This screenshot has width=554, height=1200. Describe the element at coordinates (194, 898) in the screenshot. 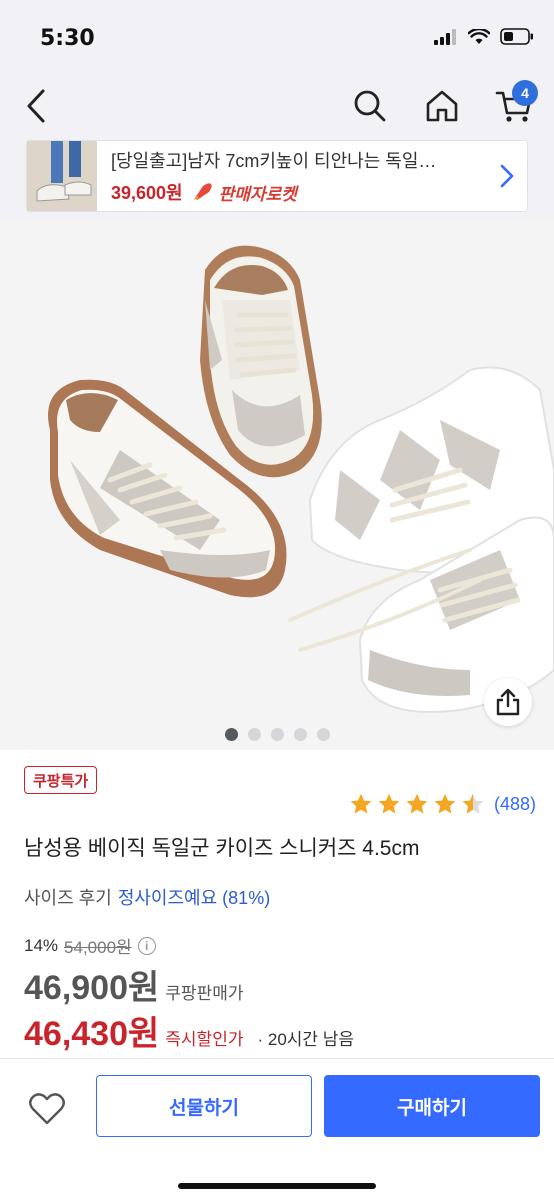

I see `size-review-value: 정사이즈예요 (81%)` at that location.